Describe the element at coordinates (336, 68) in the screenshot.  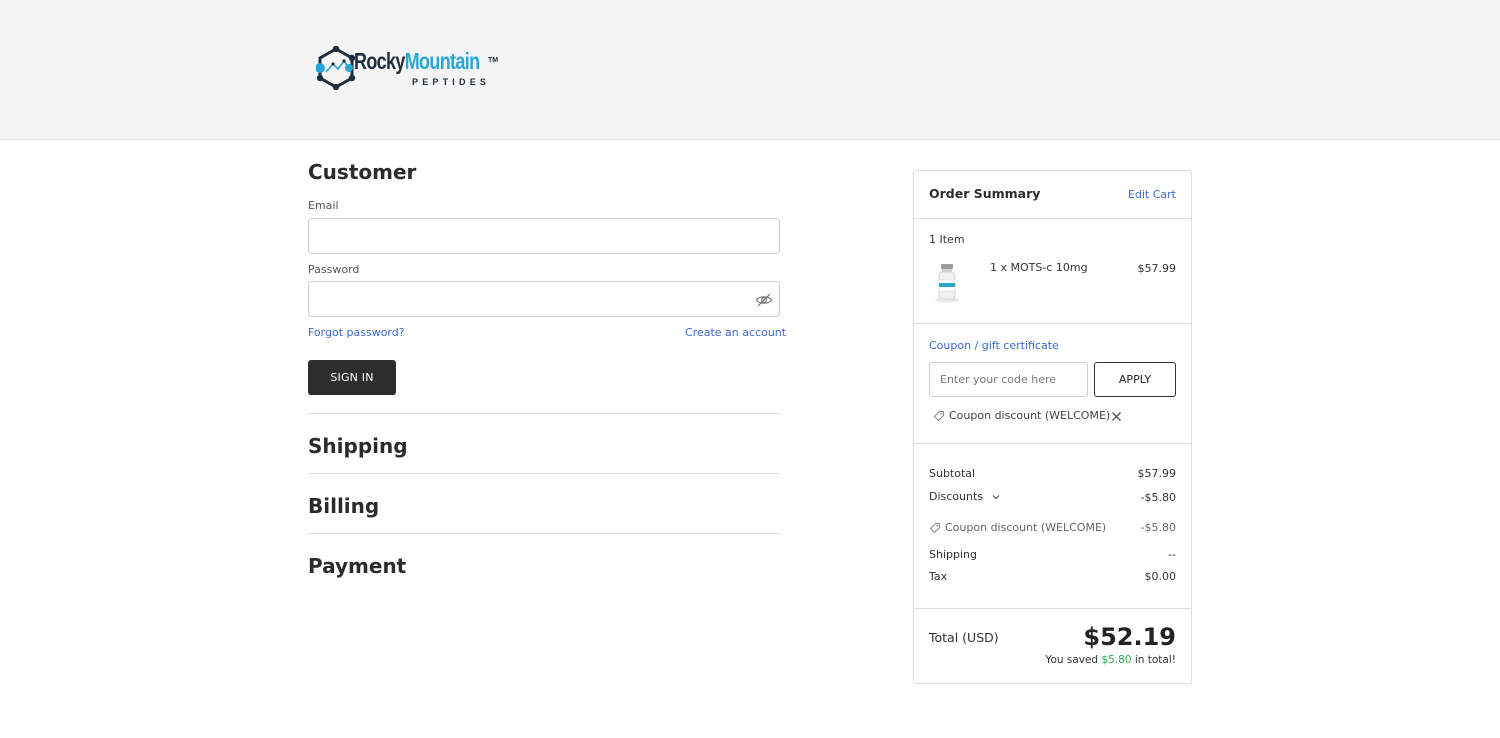
I see `hexagon-molecule-icon` at that location.